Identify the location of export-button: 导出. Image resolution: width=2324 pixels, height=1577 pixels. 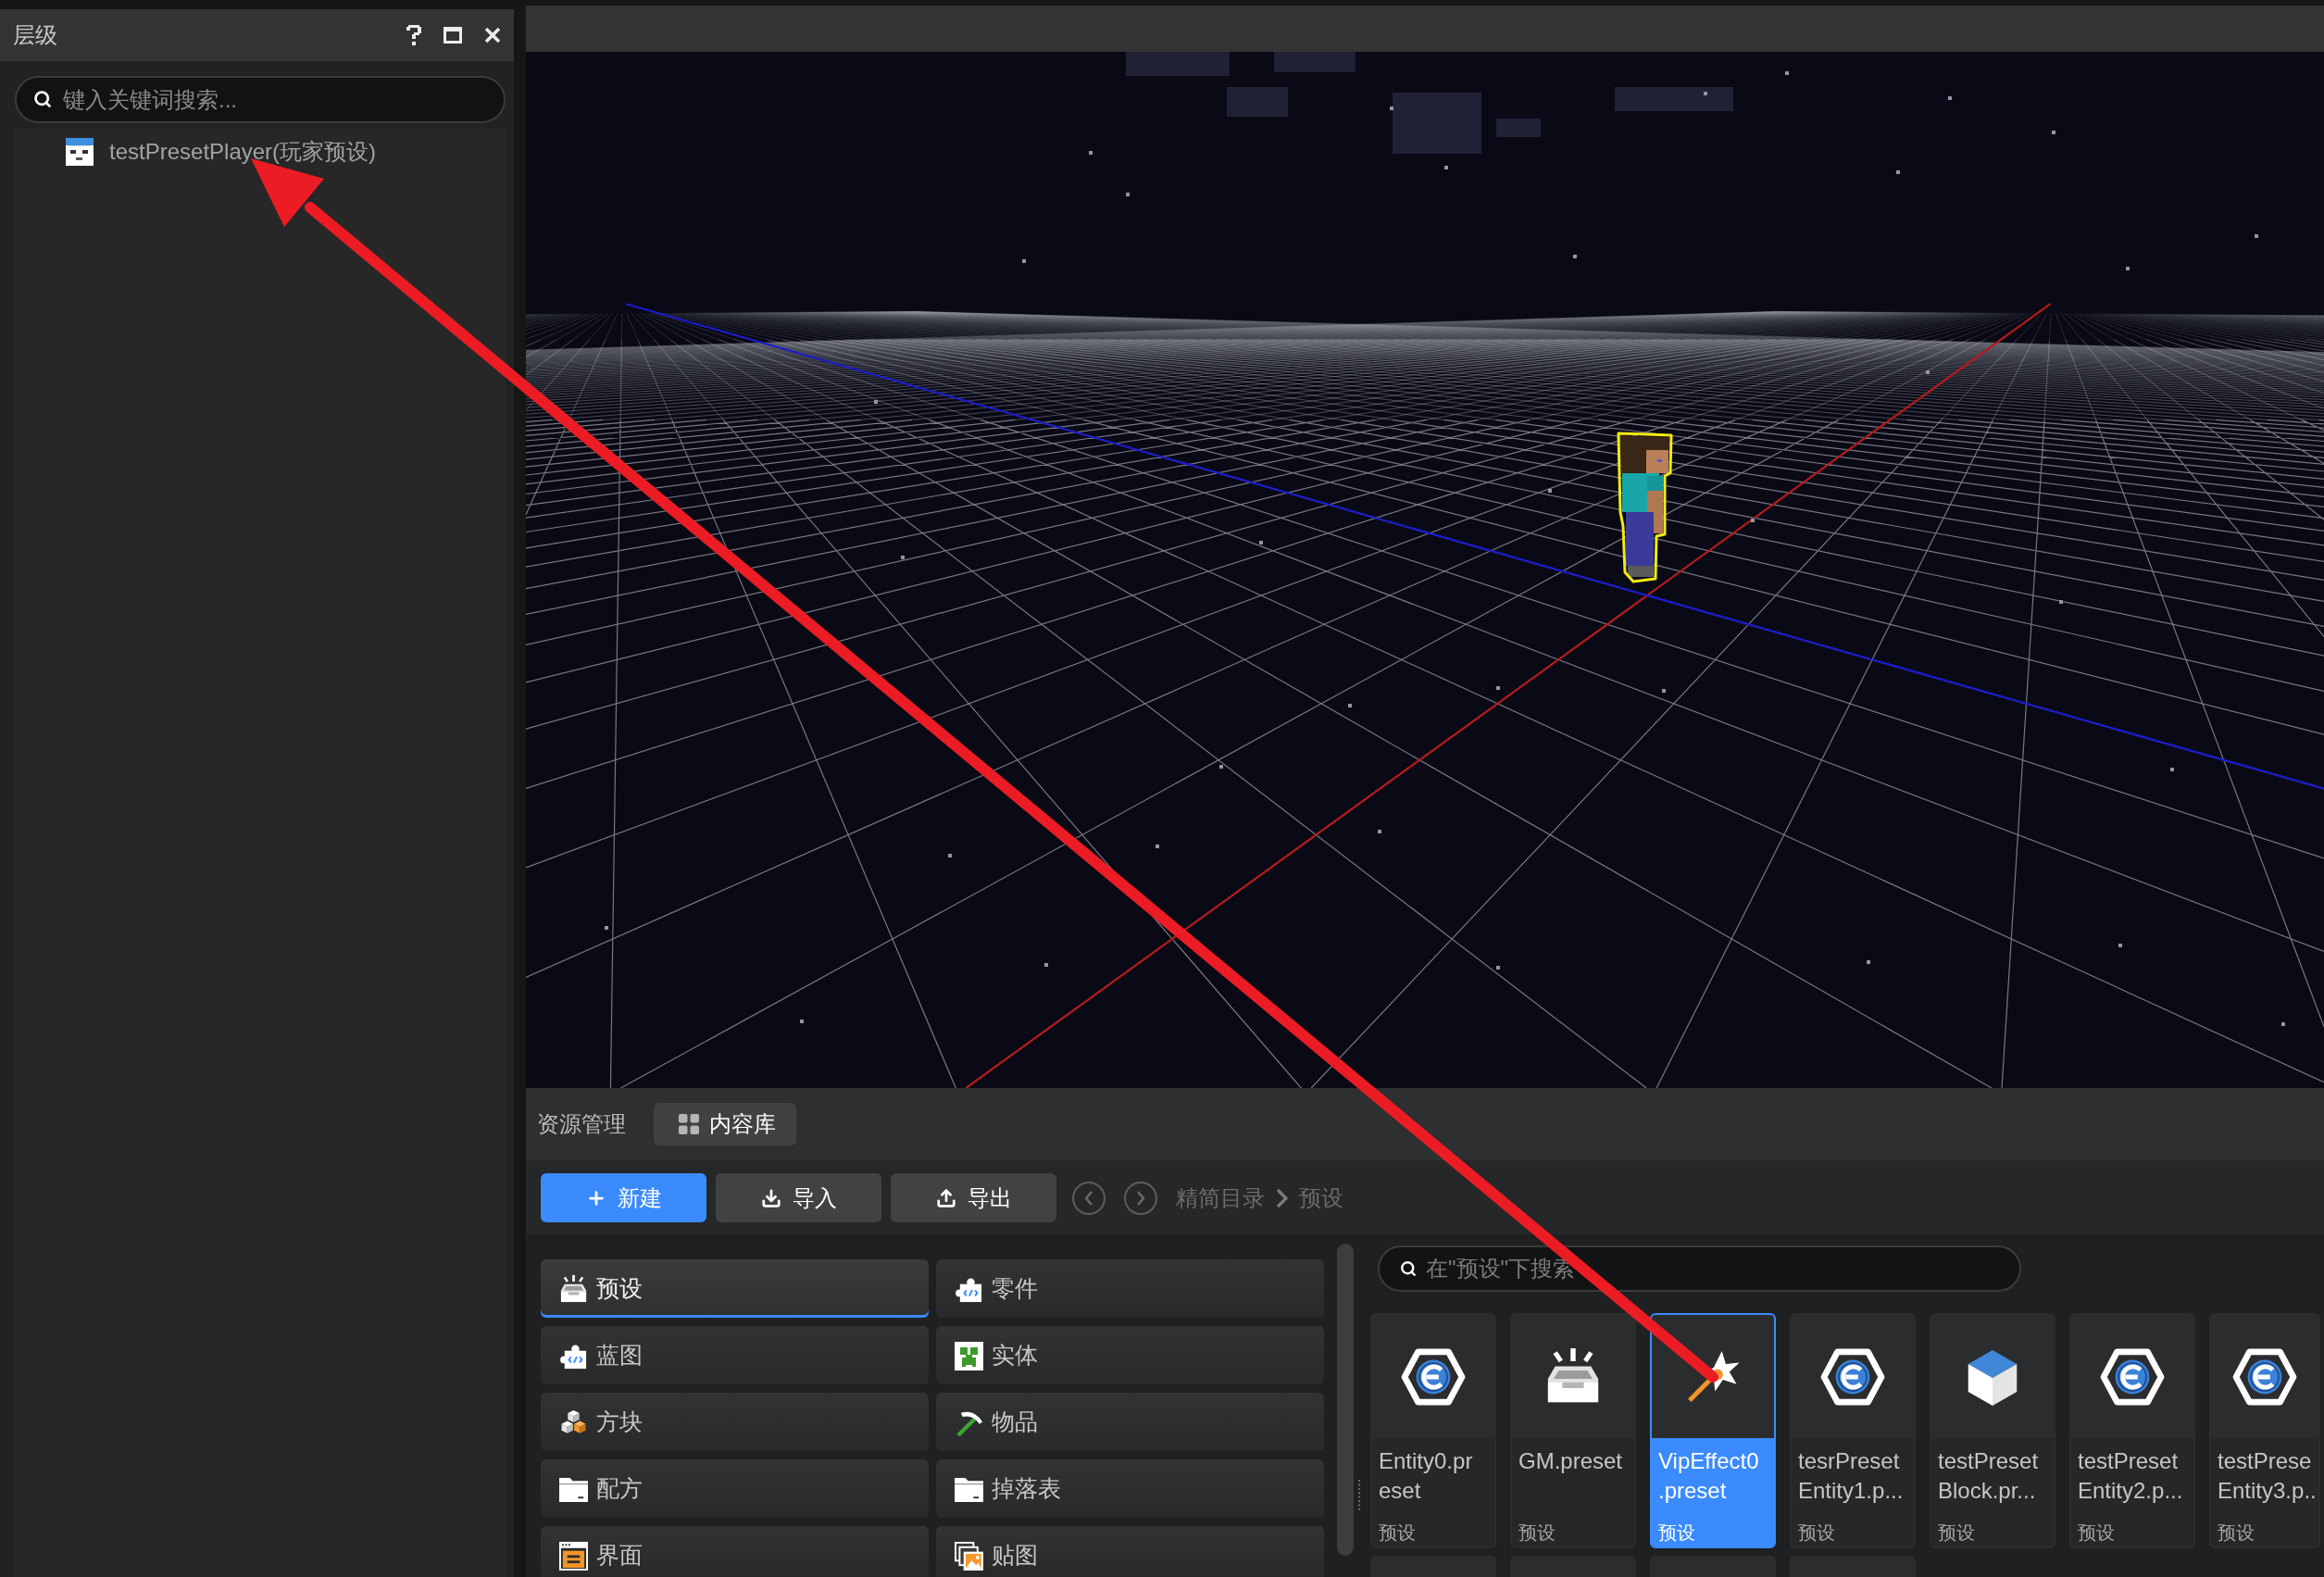
(973, 1197).